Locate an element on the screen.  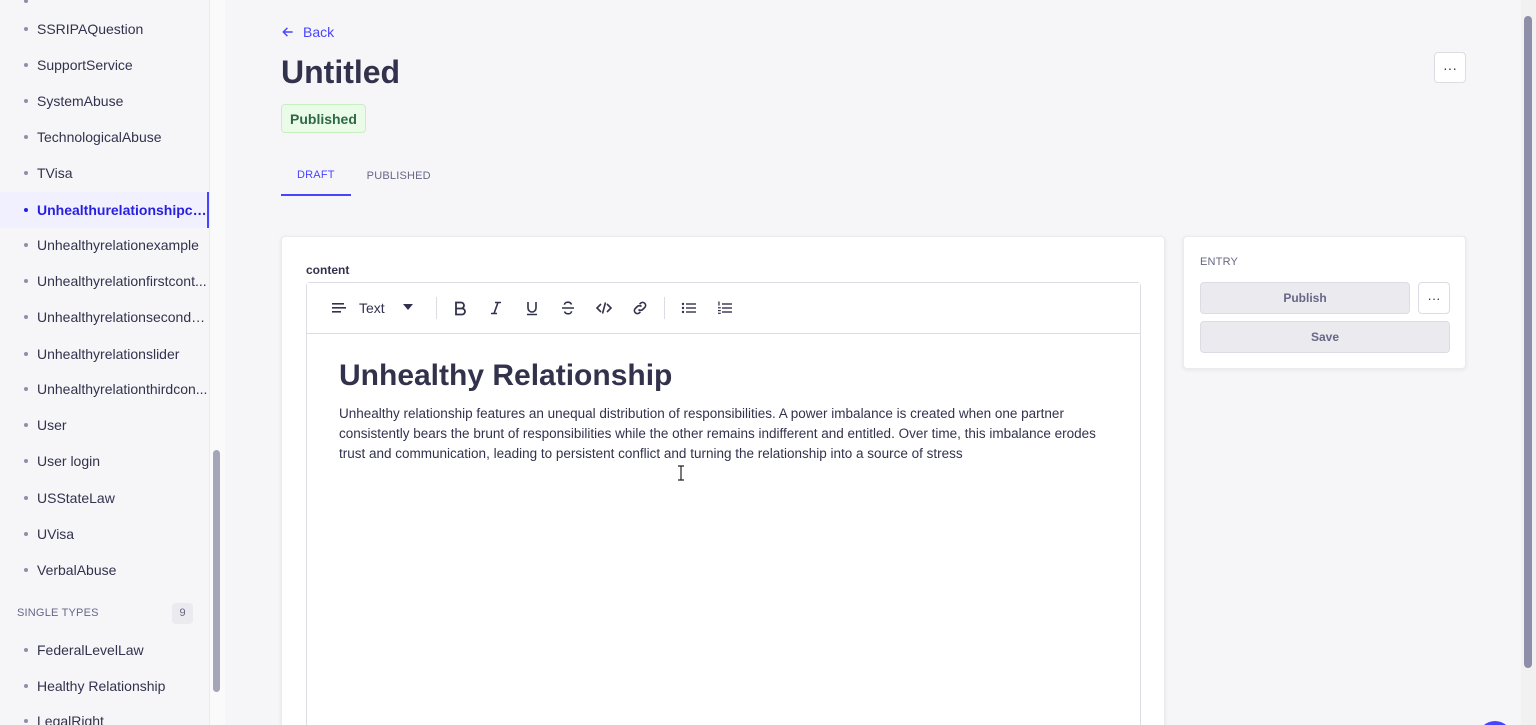
block-type-value: Text is located at coordinates (372, 308).